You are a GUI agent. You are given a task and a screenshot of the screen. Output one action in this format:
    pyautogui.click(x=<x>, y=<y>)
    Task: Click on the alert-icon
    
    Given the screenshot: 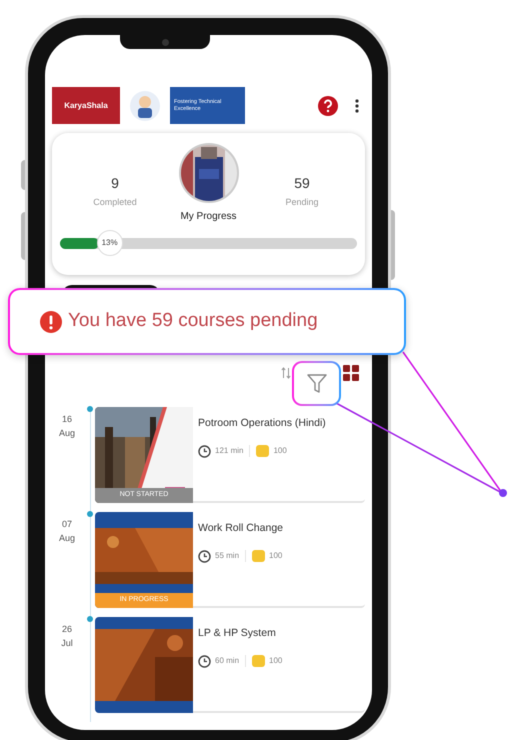 What is the action you would take?
    pyautogui.click(x=51, y=321)
    